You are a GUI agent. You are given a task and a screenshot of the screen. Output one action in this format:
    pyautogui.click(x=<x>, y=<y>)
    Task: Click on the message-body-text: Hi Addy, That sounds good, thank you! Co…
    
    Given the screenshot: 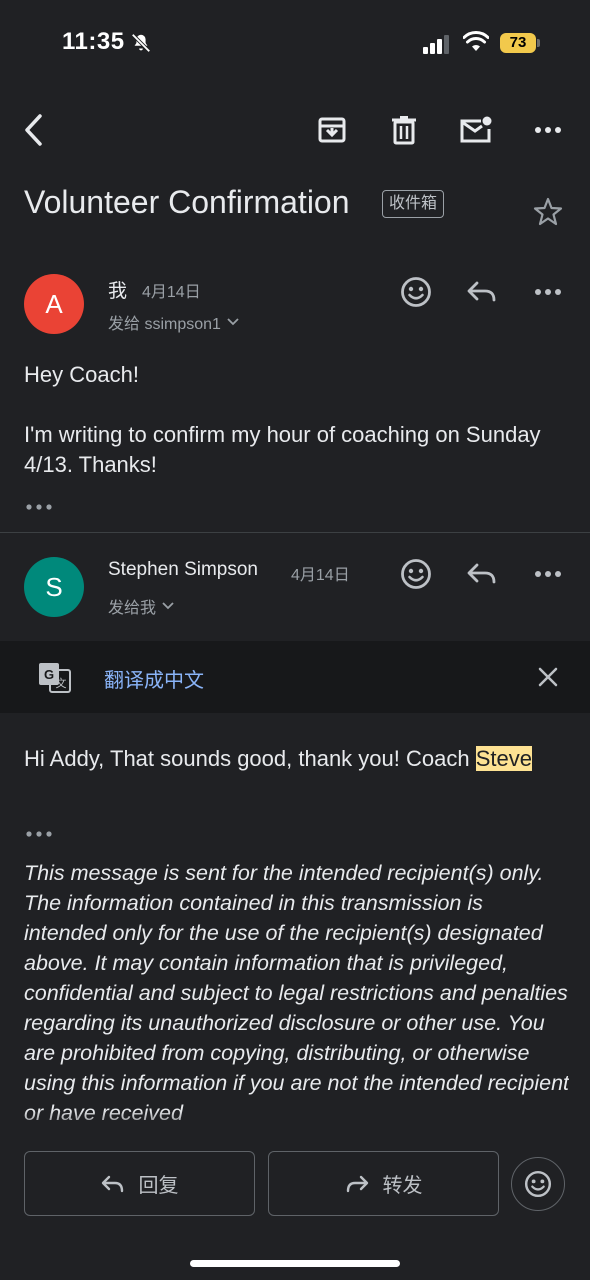 What is the action you would take?
    pyautogui.click(x=250, y=758)
    